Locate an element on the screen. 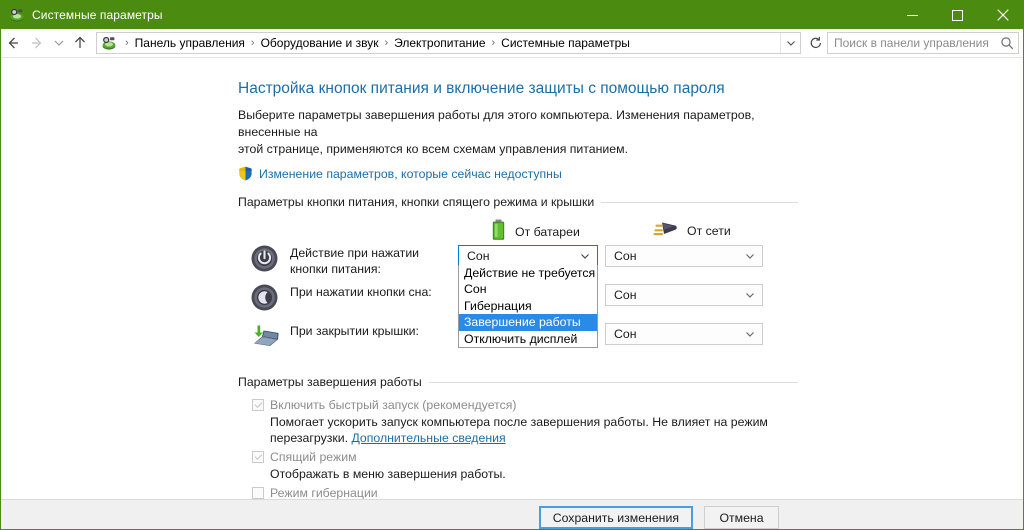 The height and width of the screenshot is (530, 1024). footer-bar: Сохранить изменения Отмена is located at coordinates (512, 514).